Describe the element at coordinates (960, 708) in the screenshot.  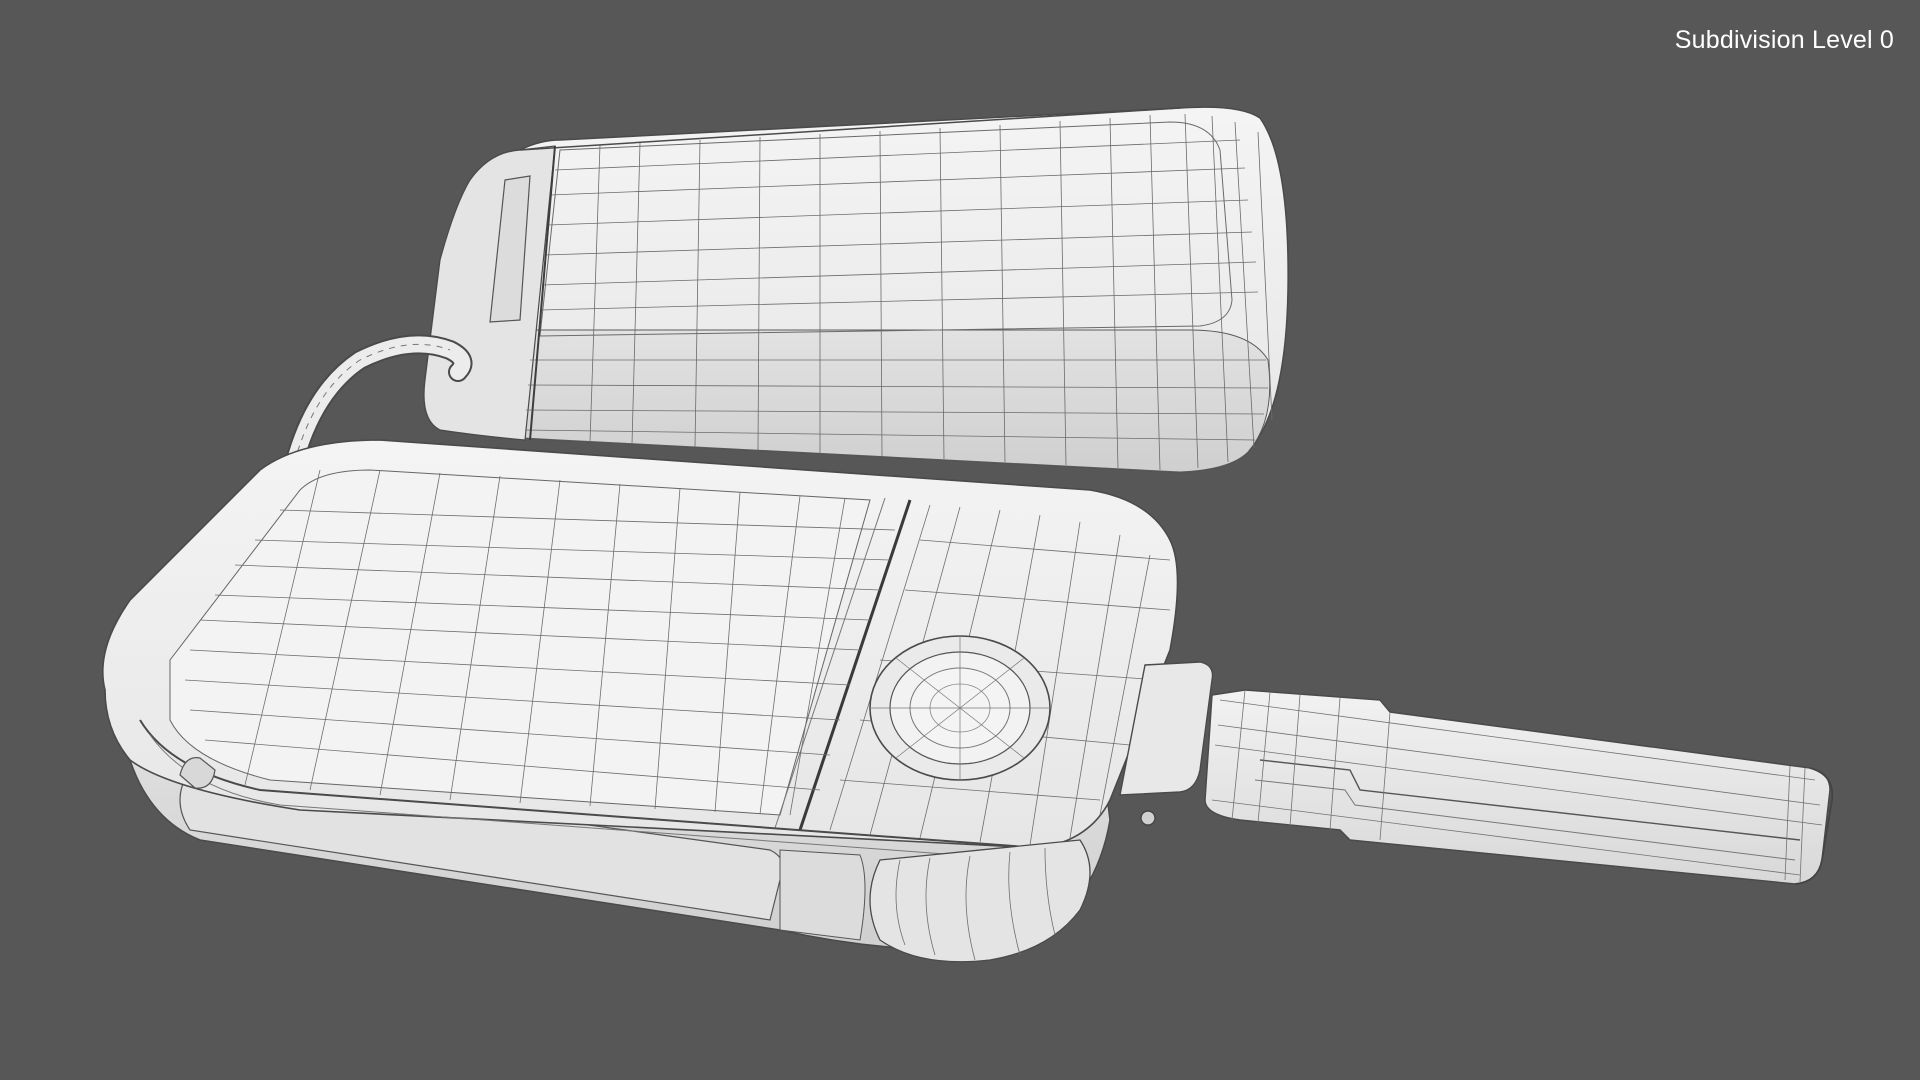
I see `unlock-button` at that location.